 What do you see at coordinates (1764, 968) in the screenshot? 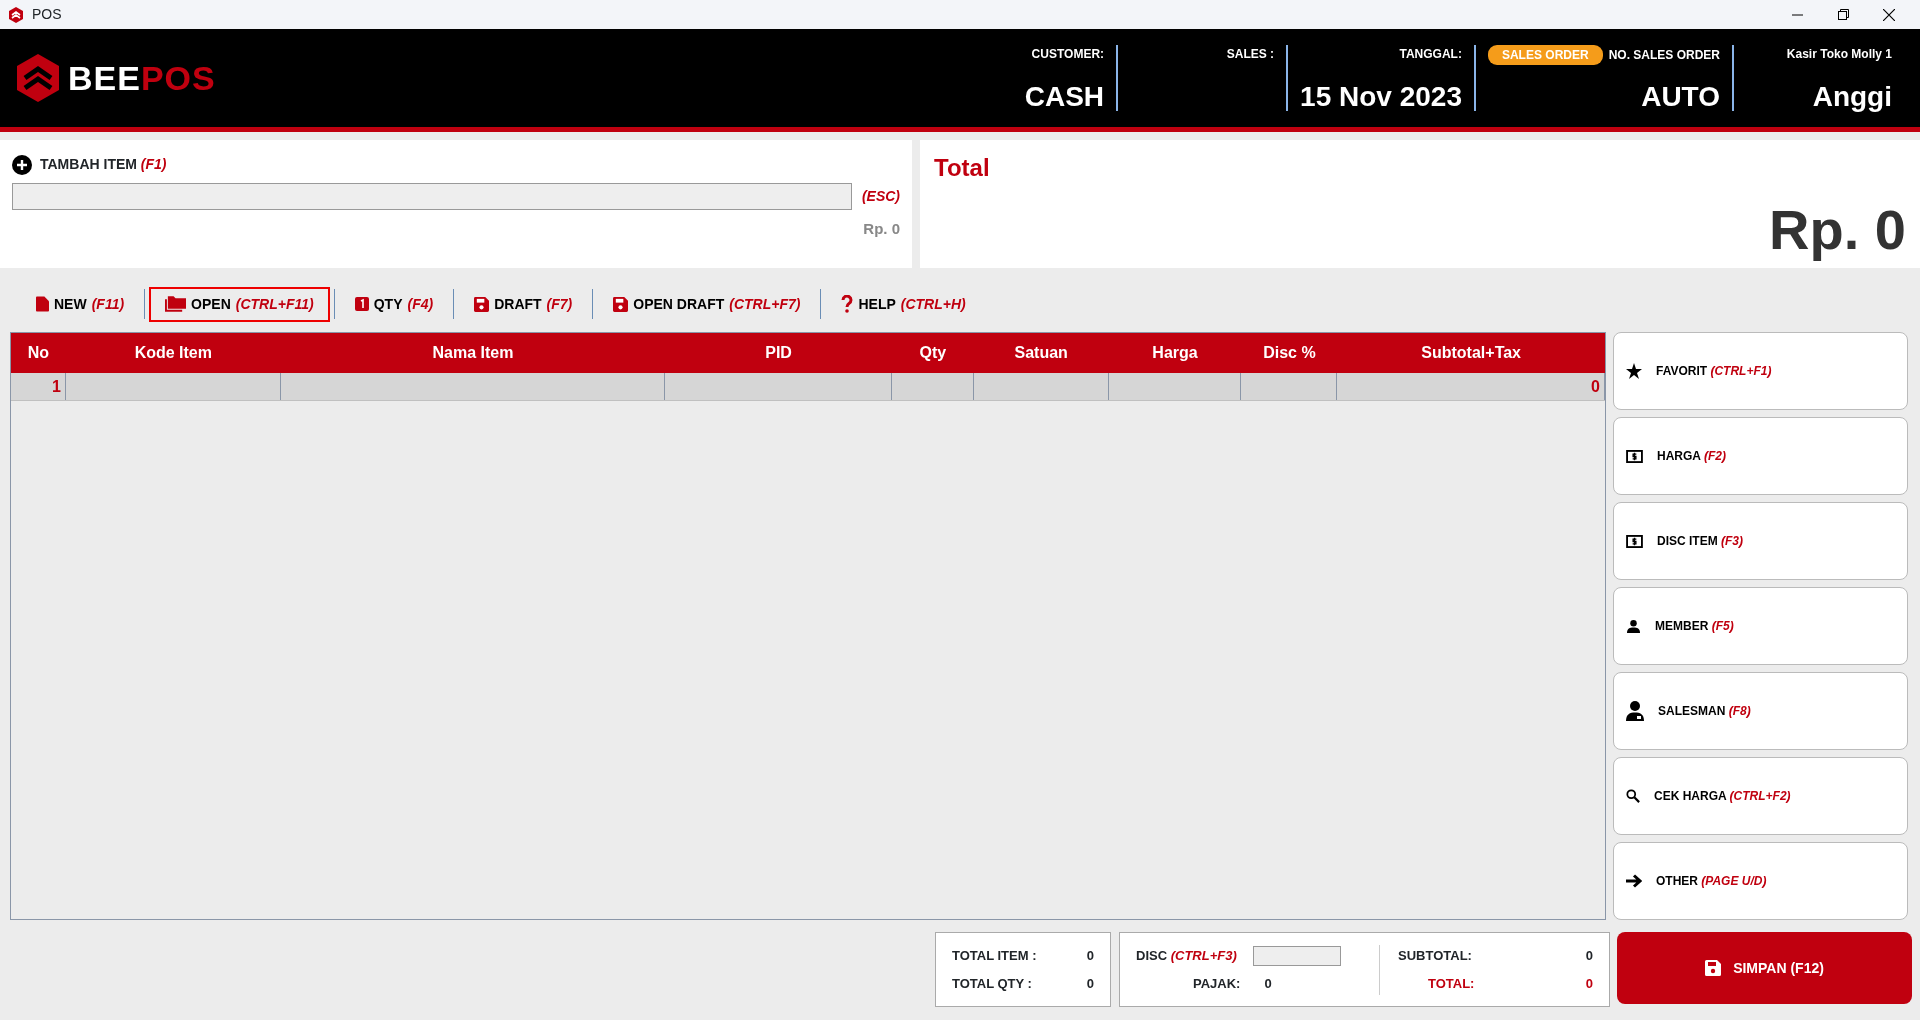
I see `save-button: SIMPAN (F12)` at bounding box center [1764, 968].